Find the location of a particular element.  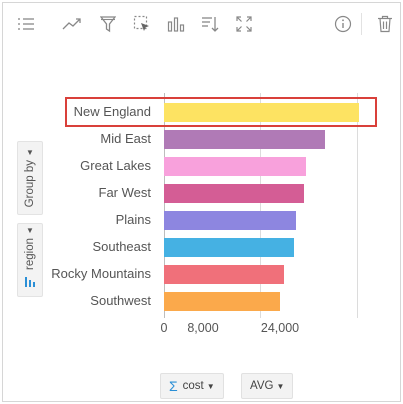

group-by-button: ▼ Group by is located at coordinates (30, 178).